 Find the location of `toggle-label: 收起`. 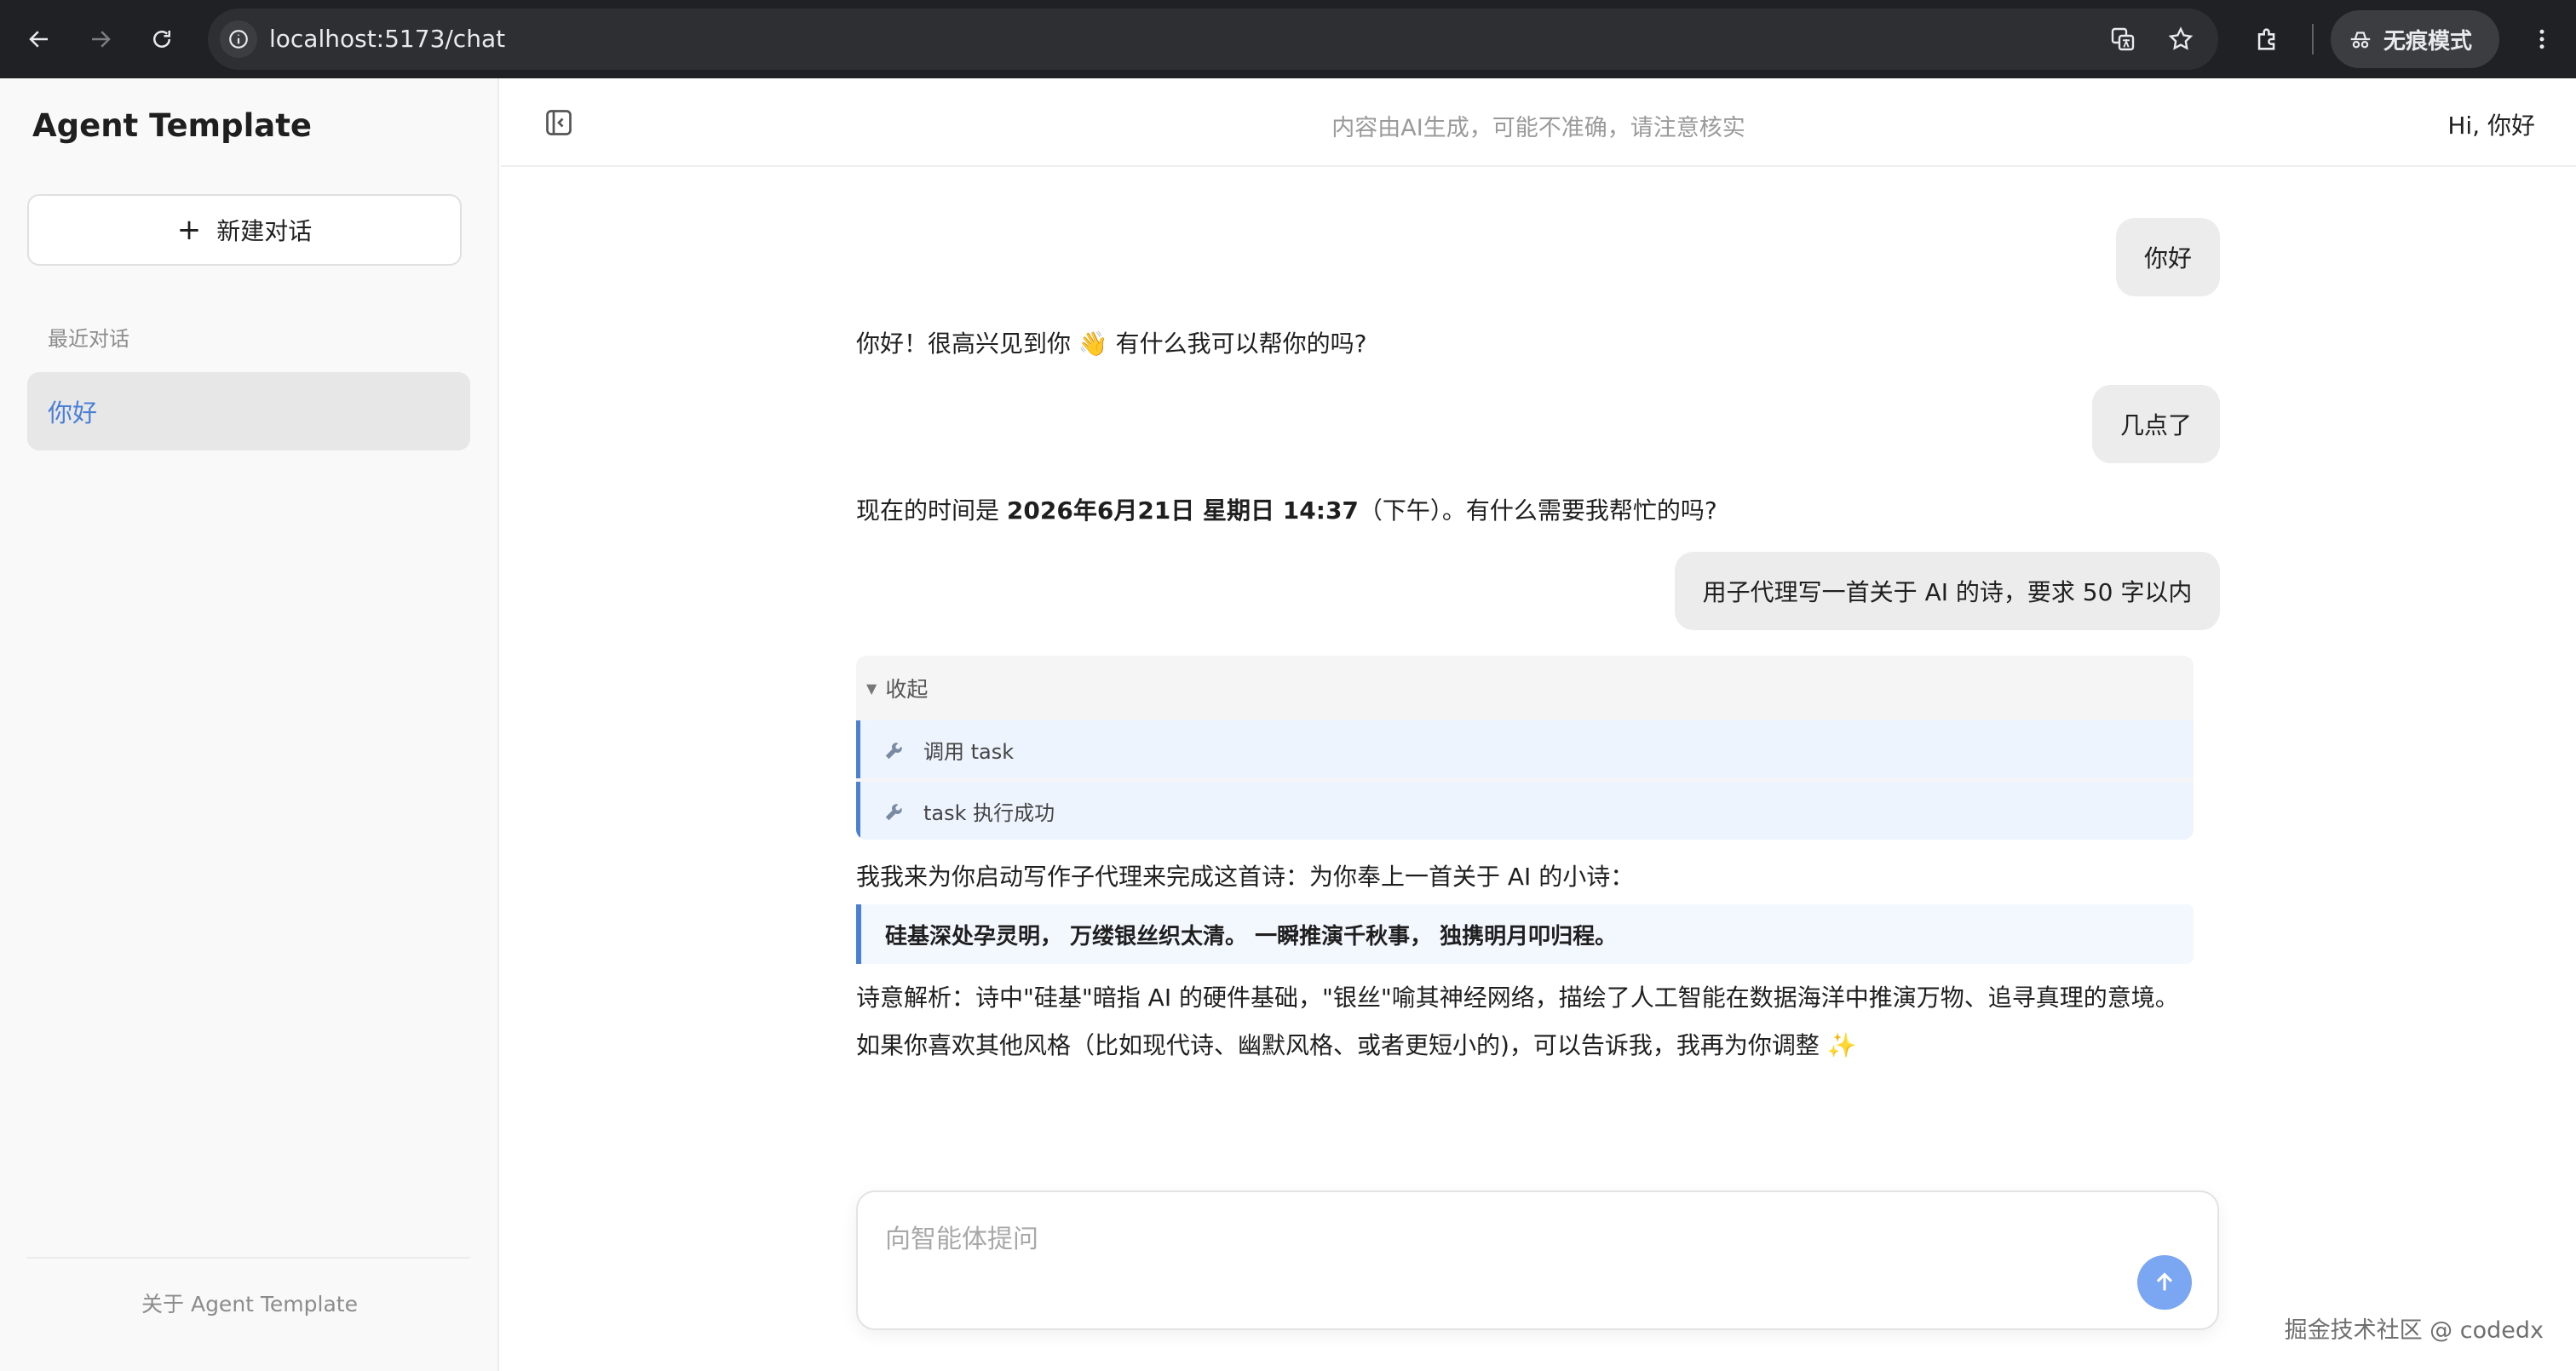

toggle-label: 收起 is located at coordinates (907, 689).